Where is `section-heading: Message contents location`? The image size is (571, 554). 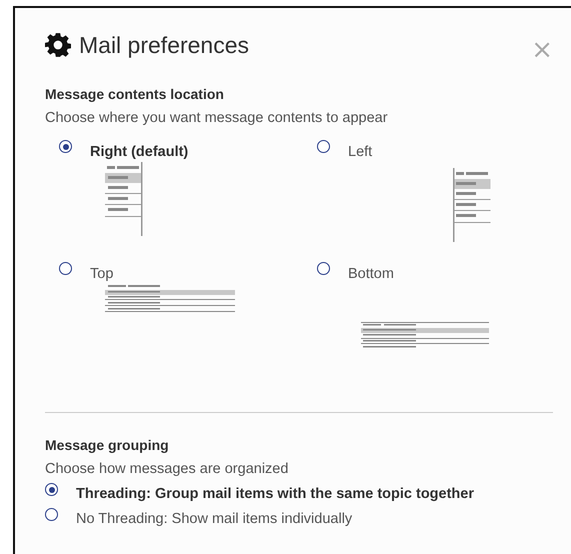
section-heading: Message contents location is located at coordinates (135, 94).